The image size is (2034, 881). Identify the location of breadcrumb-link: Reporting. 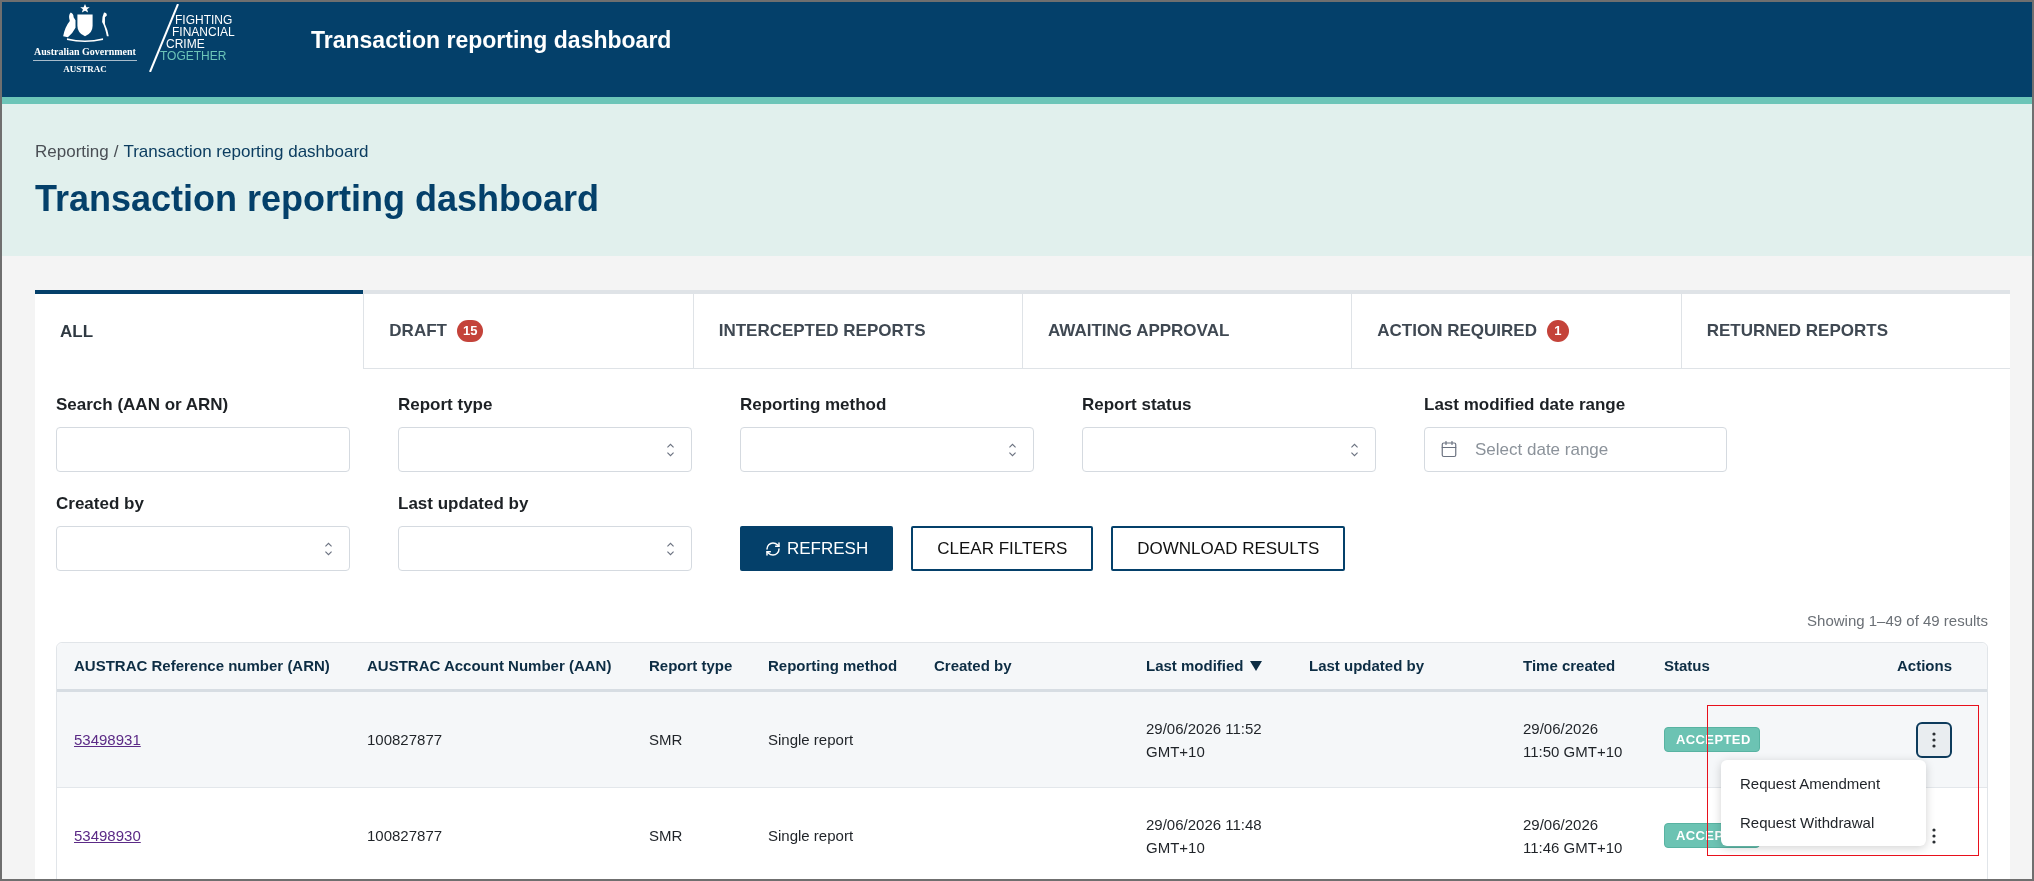
(72, 152).